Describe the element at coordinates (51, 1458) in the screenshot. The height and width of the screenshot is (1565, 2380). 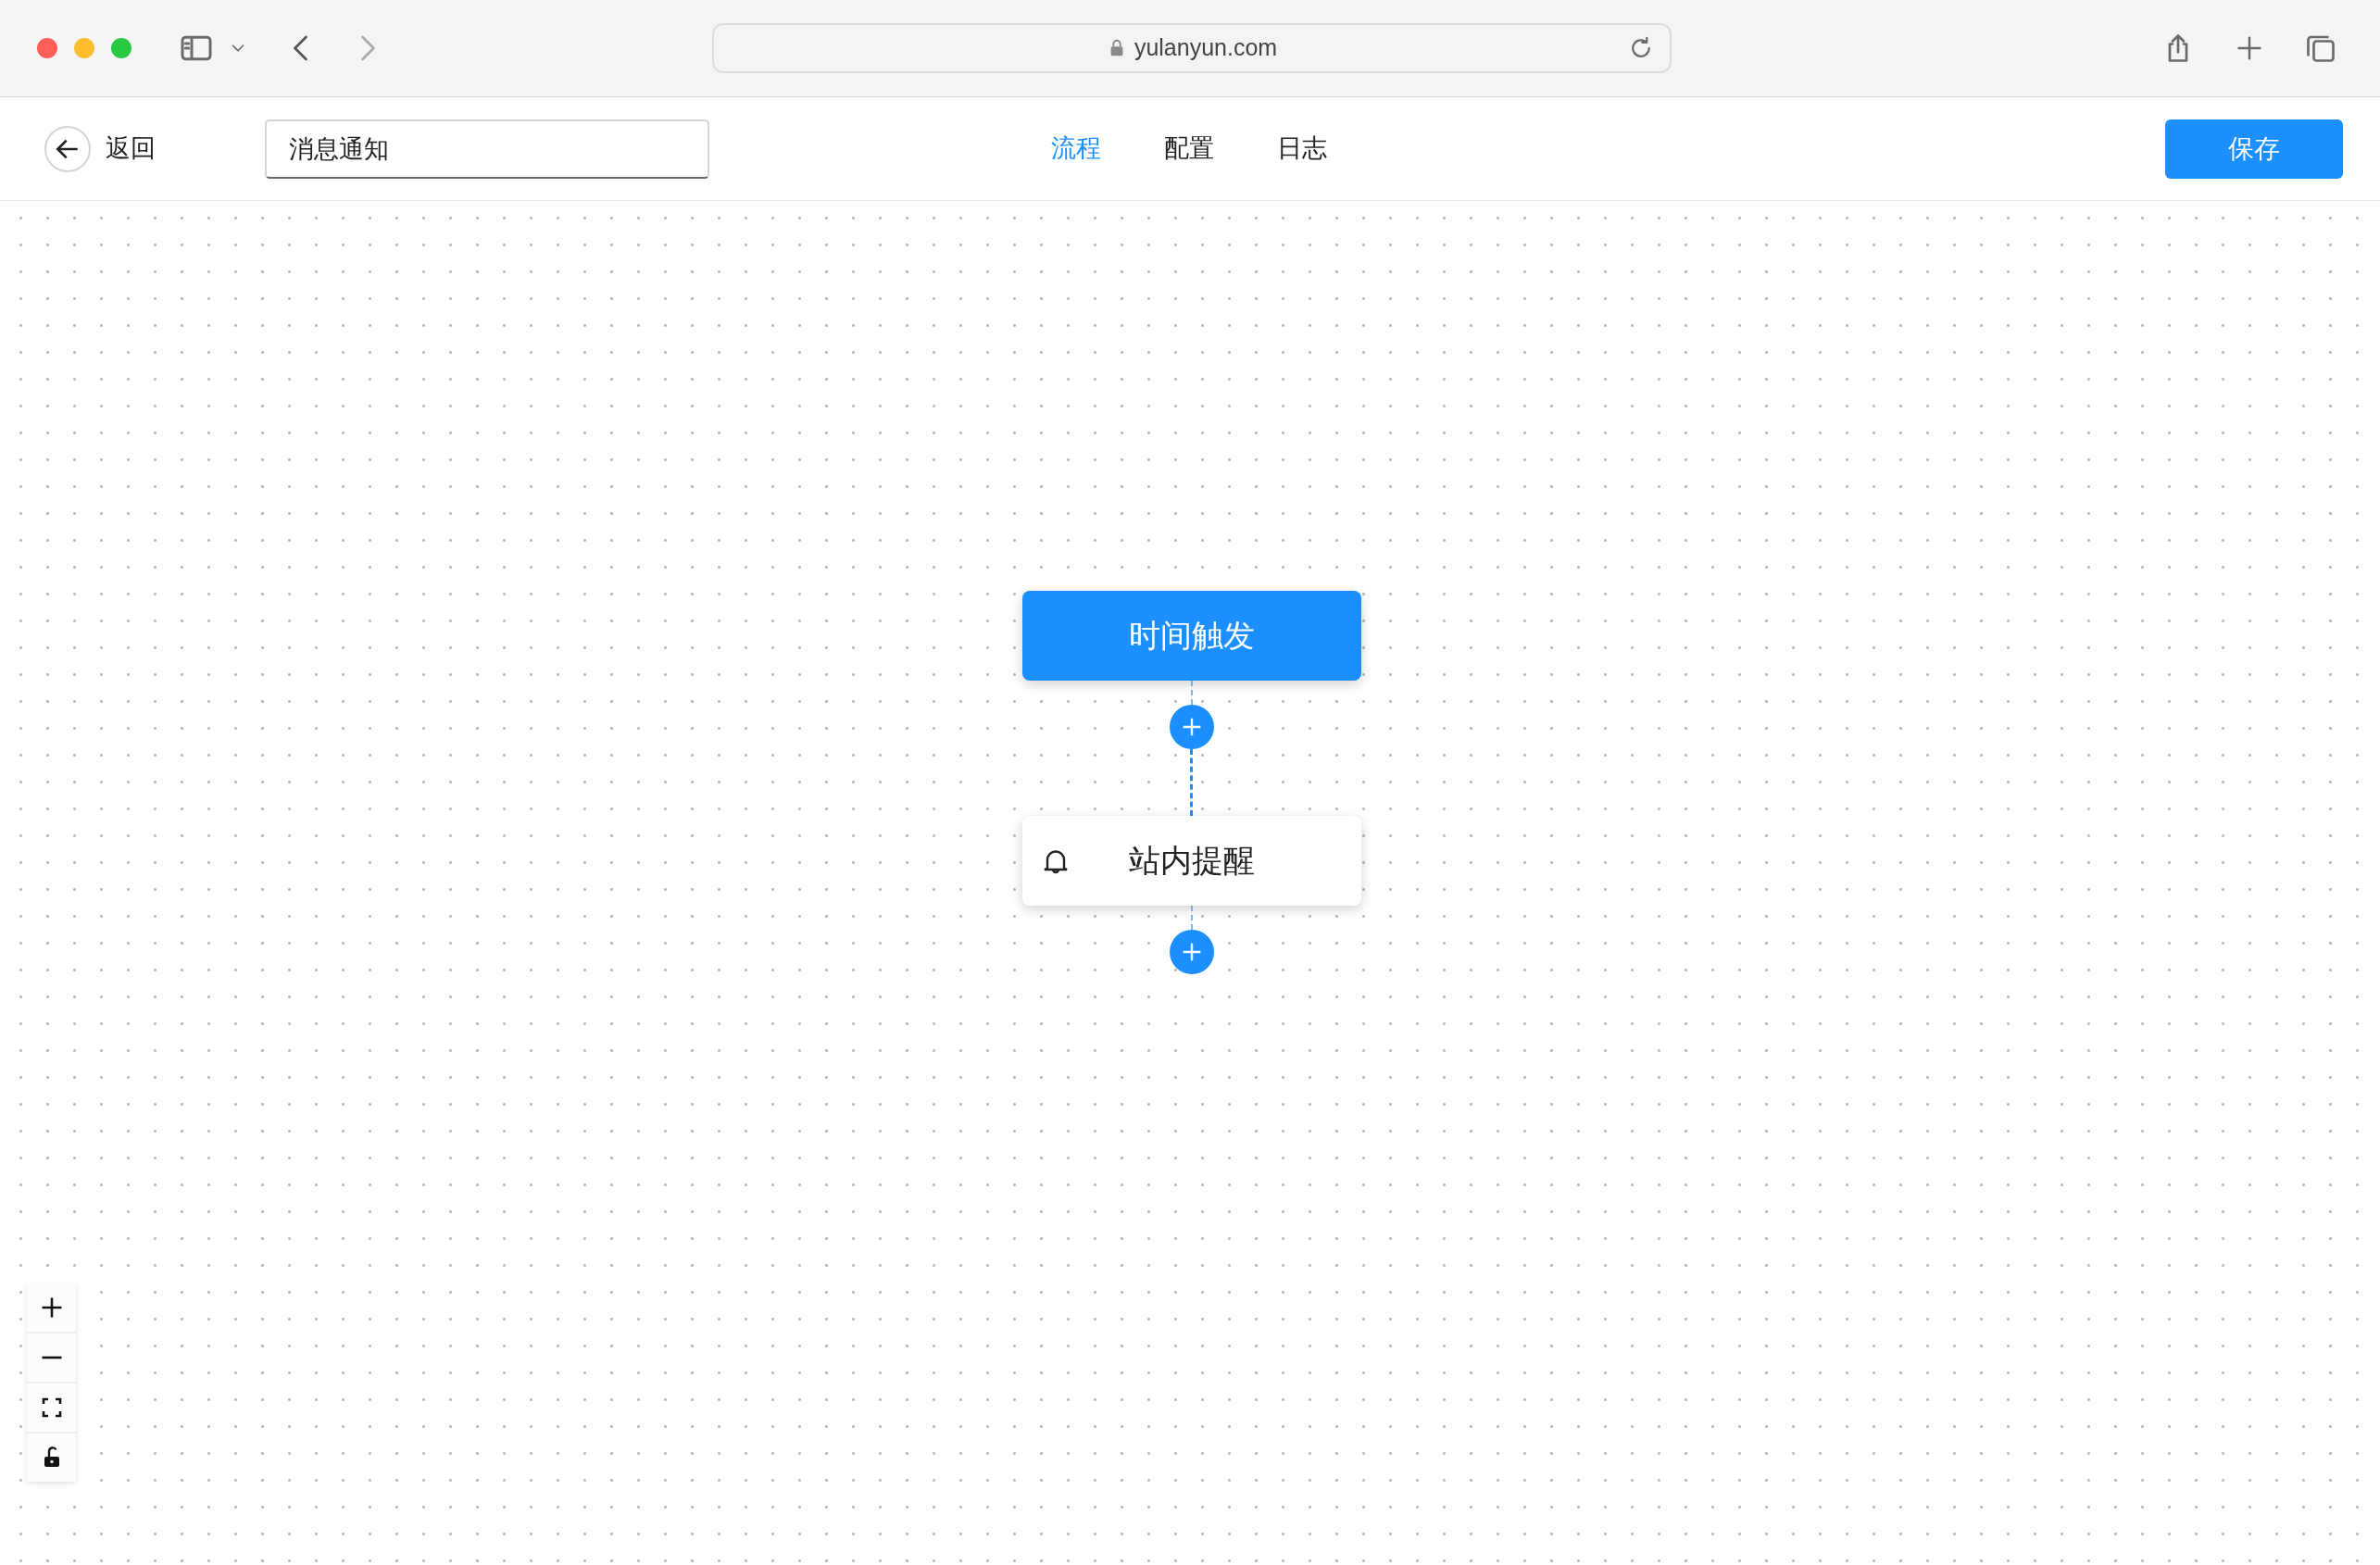
I see `lock-button` at that location.